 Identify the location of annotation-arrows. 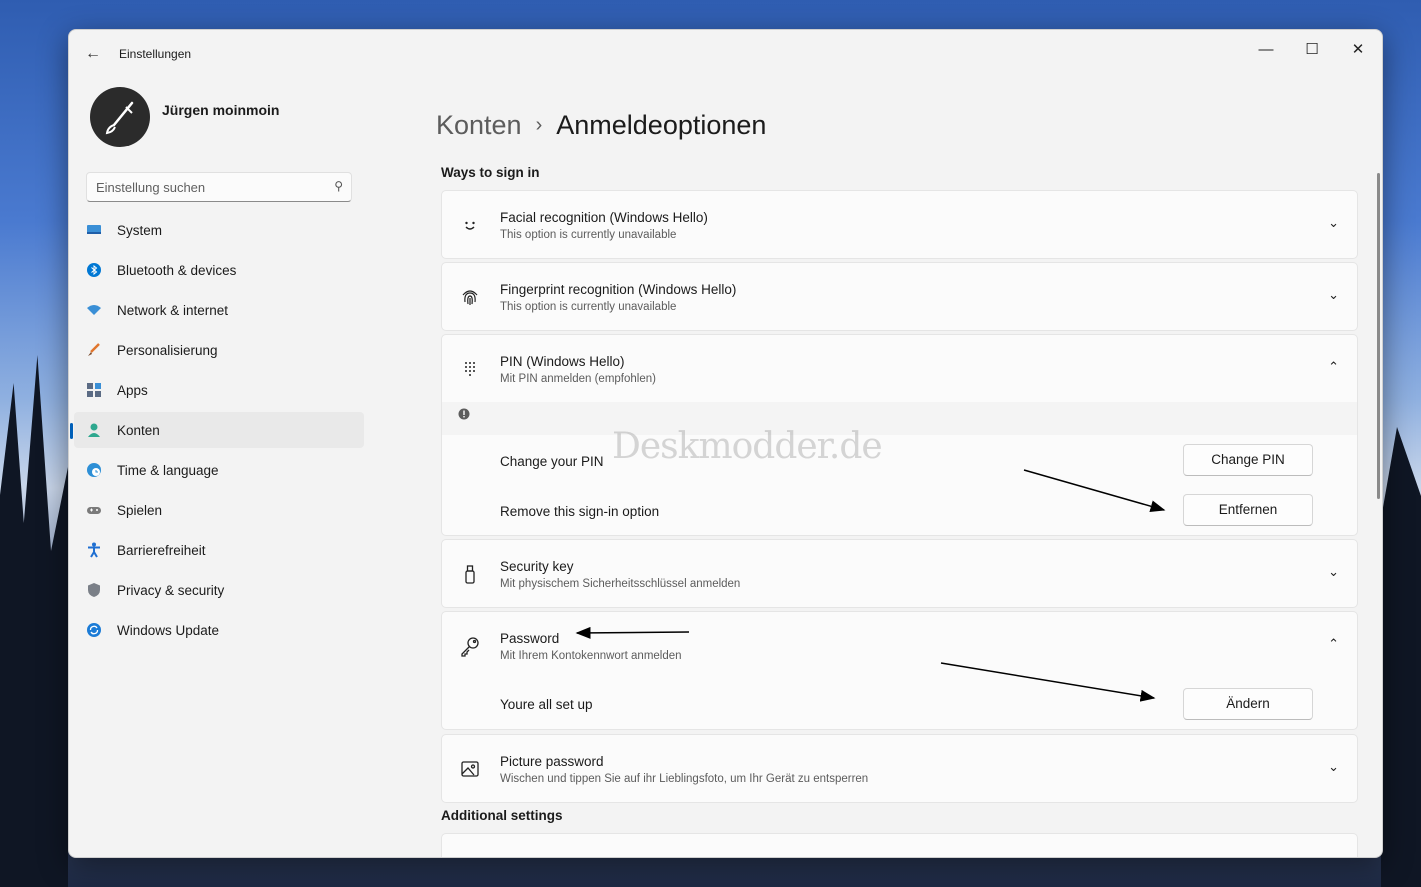
(870, 585).